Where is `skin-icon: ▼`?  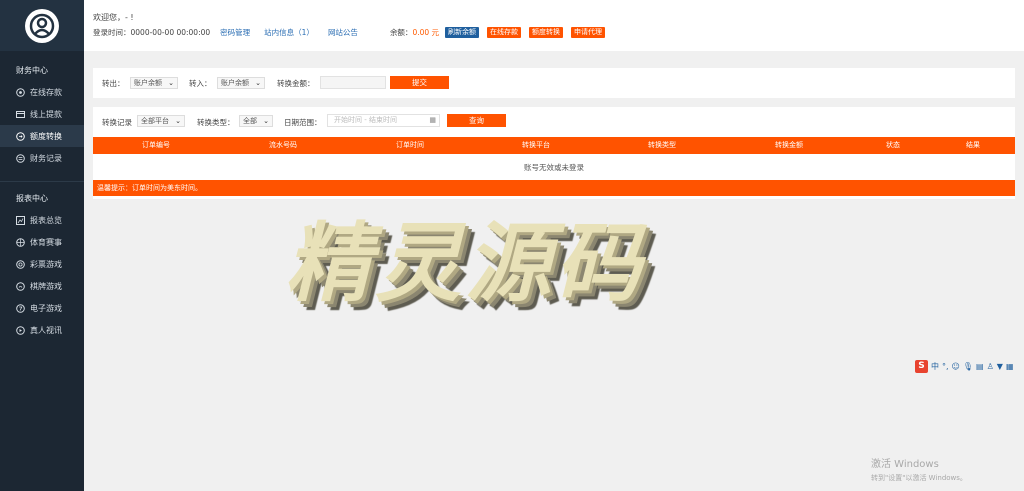 skin-icon: ▼ is located at coordinates (1000, 366).